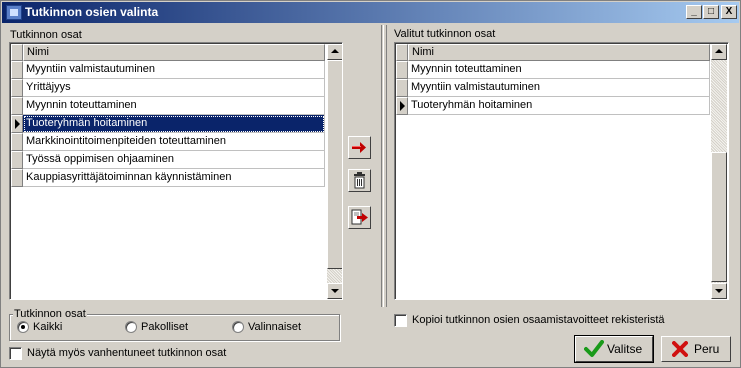 This screenshot has width=741, height=368. What do you see at coordinates (694, 12) in the screenshot?
I see `minimize-button: _` at bounding box center [694, 12].